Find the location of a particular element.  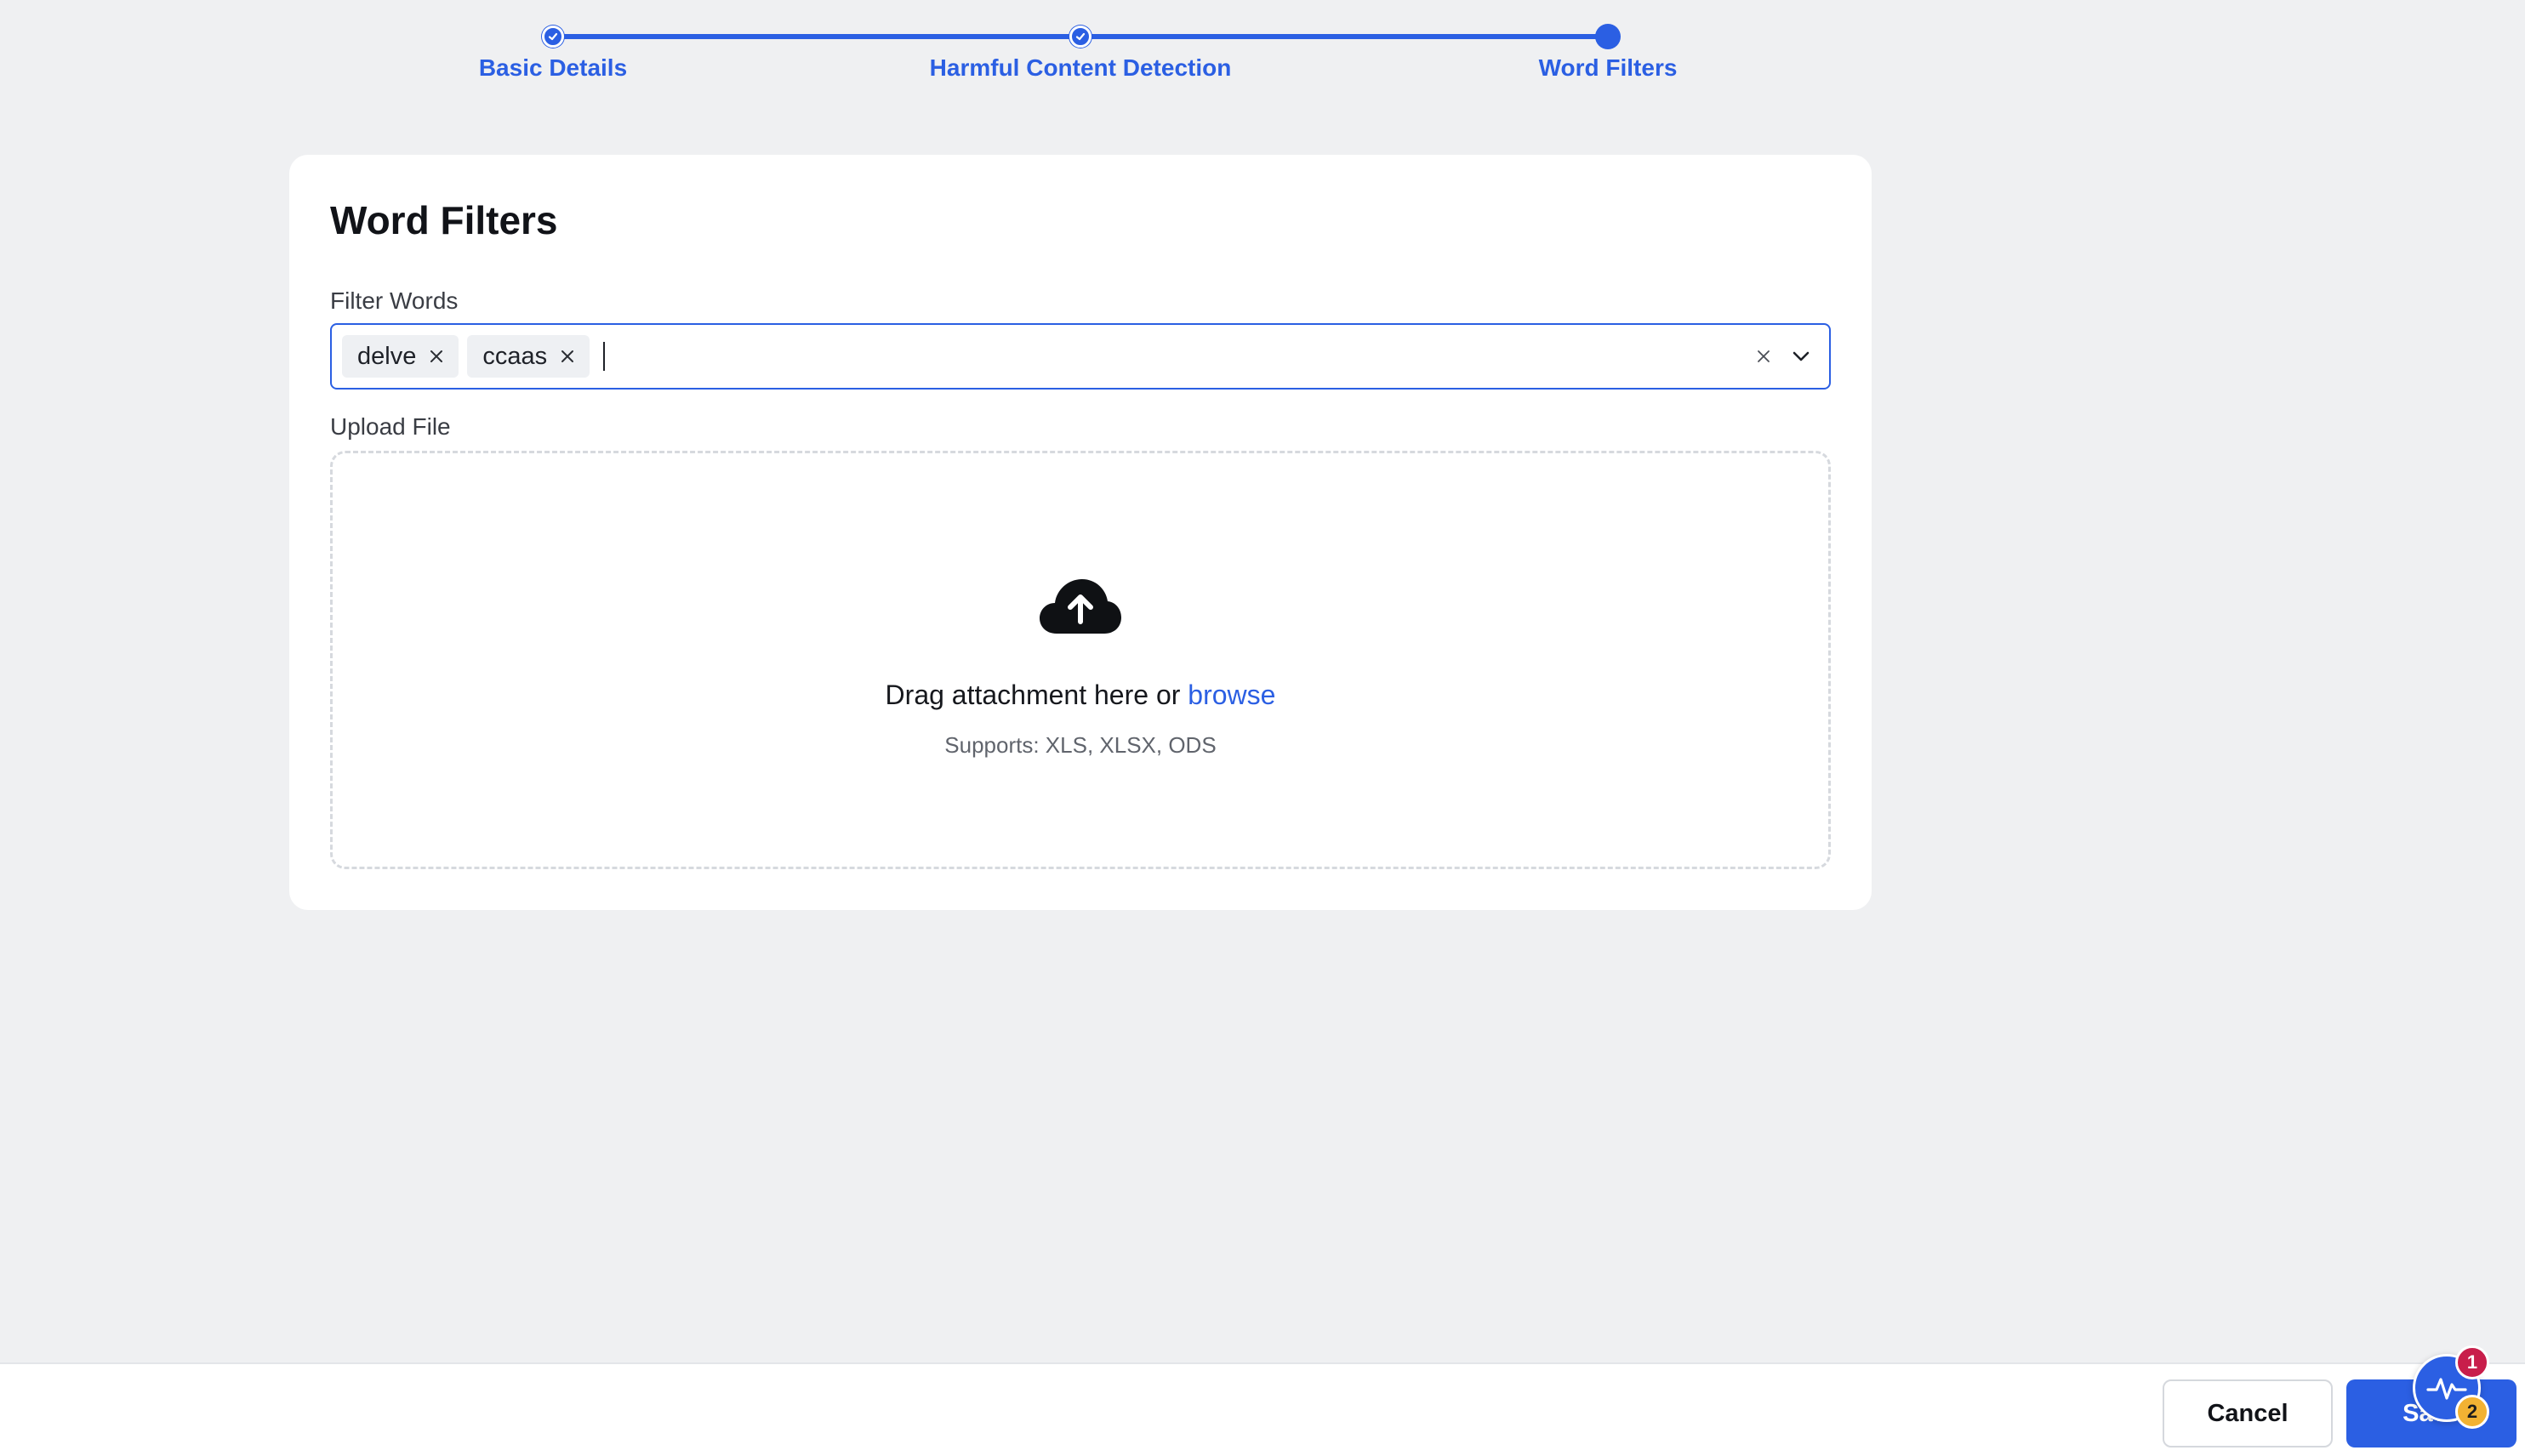

tag-label: delve is located at coordinates (387, 356).